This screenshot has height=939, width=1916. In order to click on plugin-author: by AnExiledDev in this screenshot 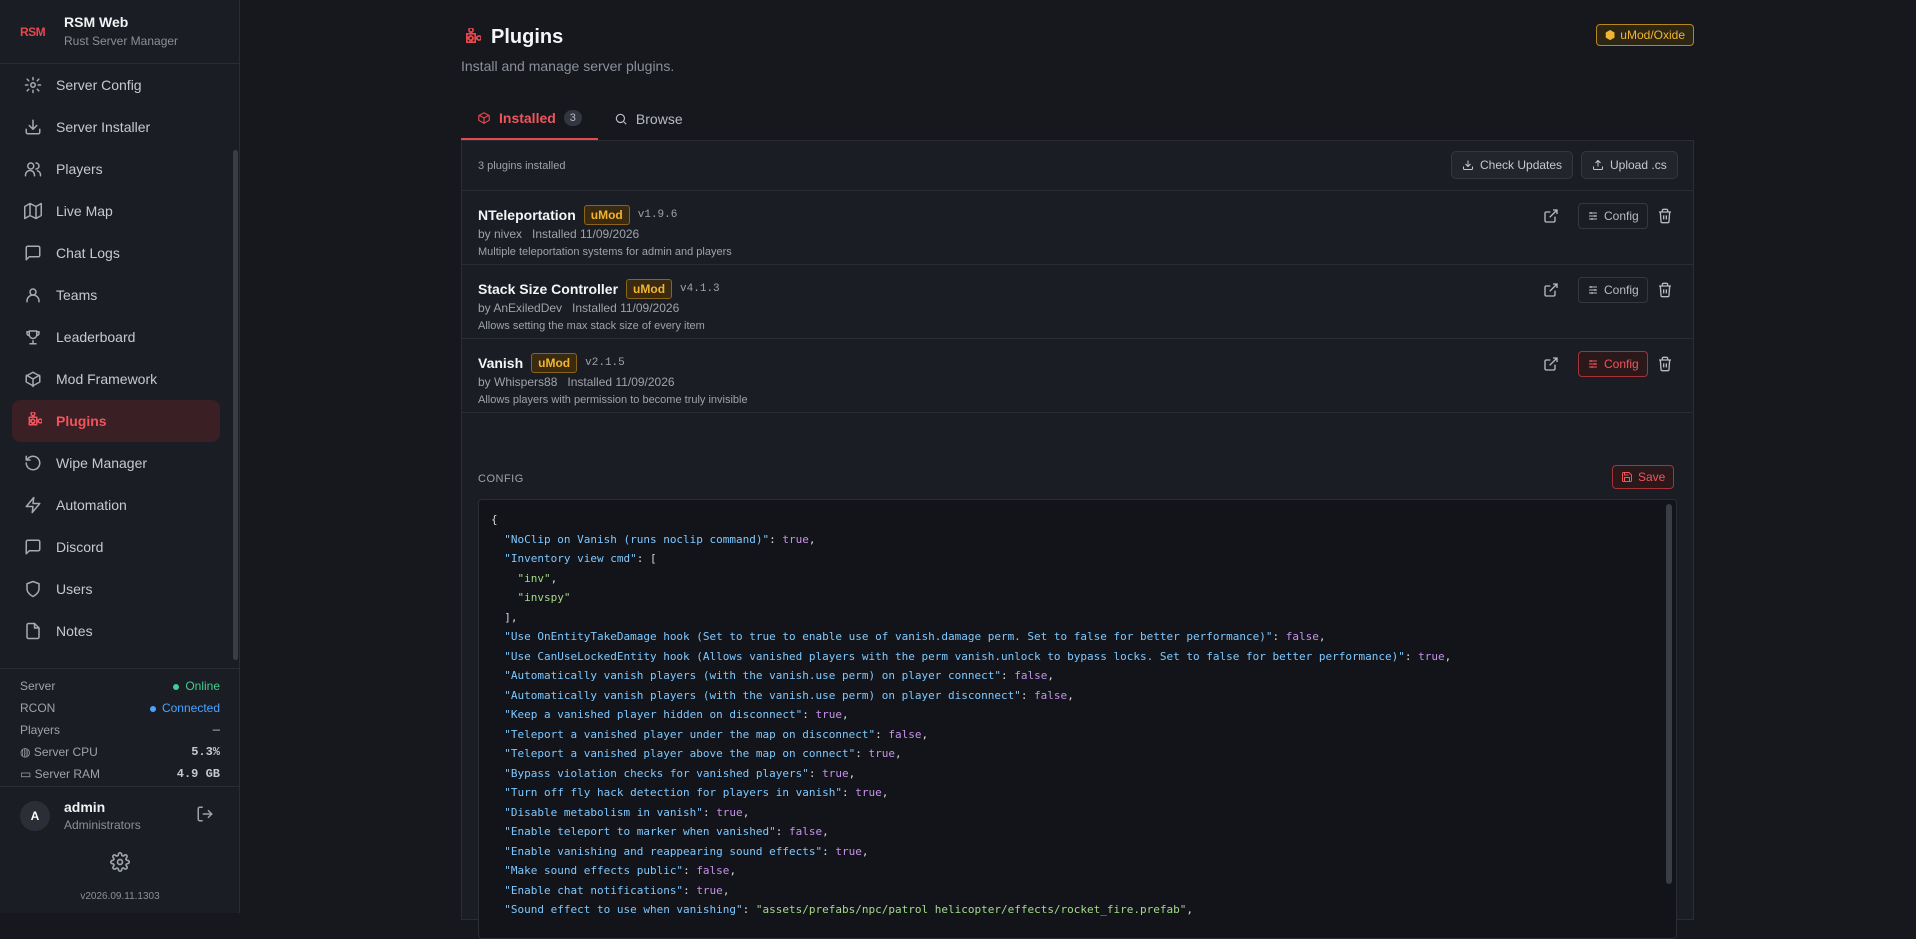, I will do `click(520, 308)`.